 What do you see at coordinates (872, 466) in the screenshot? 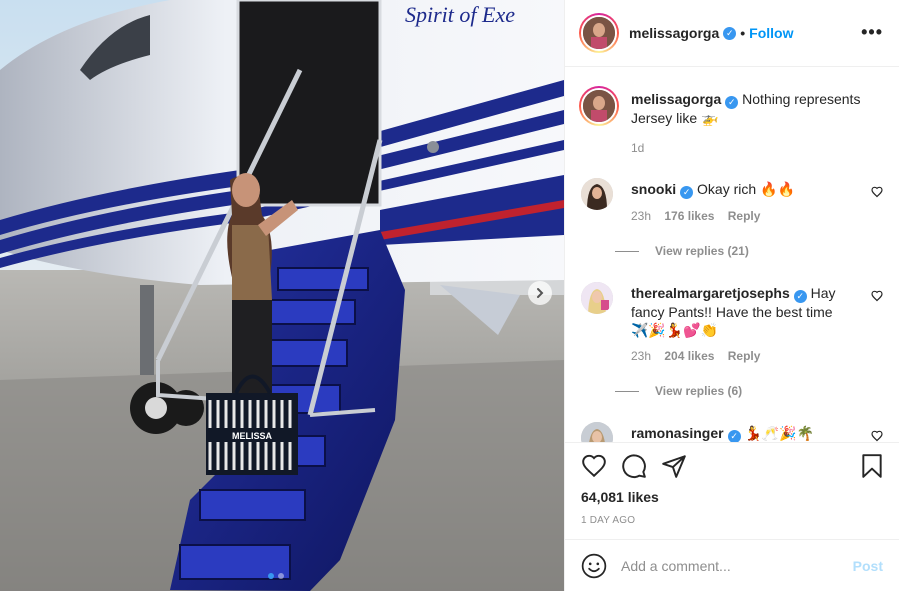
I see `bookmark-icon` at bounding box center [872, 466].